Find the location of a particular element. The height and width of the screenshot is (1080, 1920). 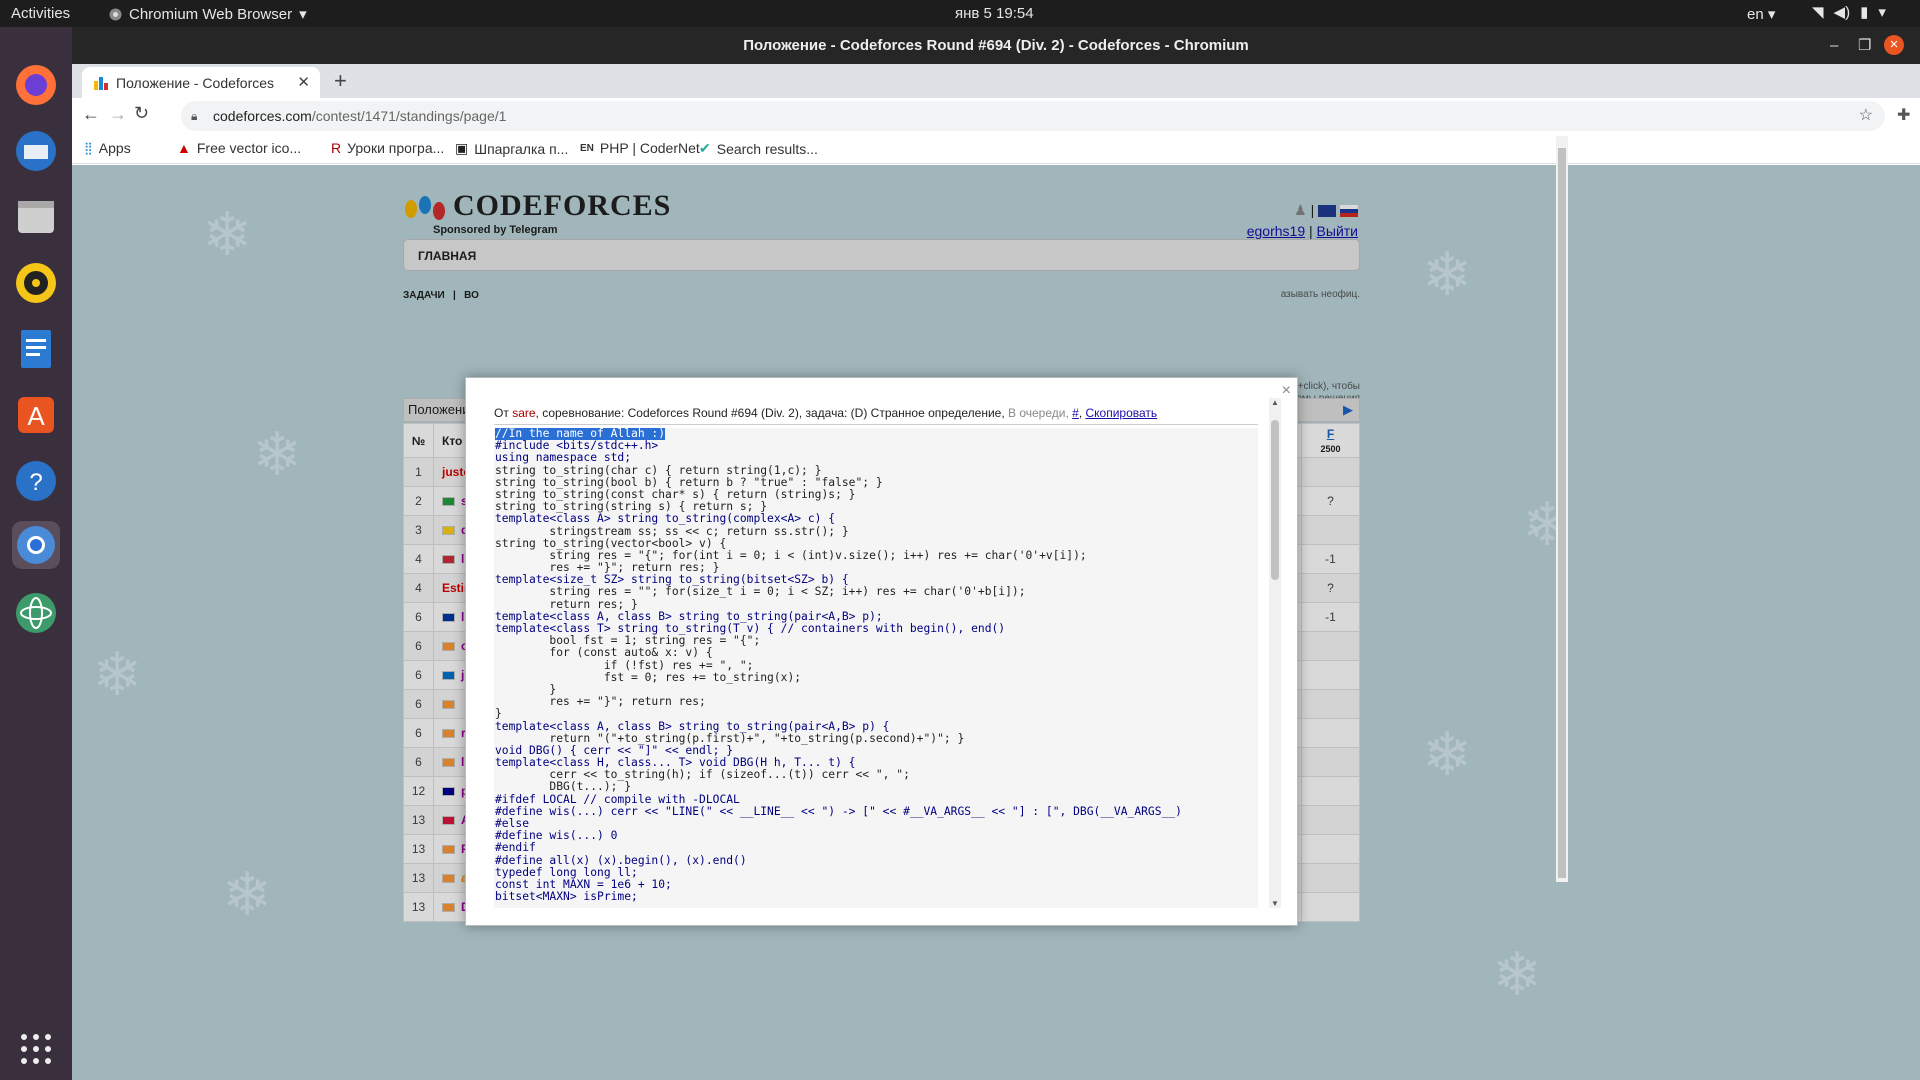

code-line: } is located at coordinates (498, 714).